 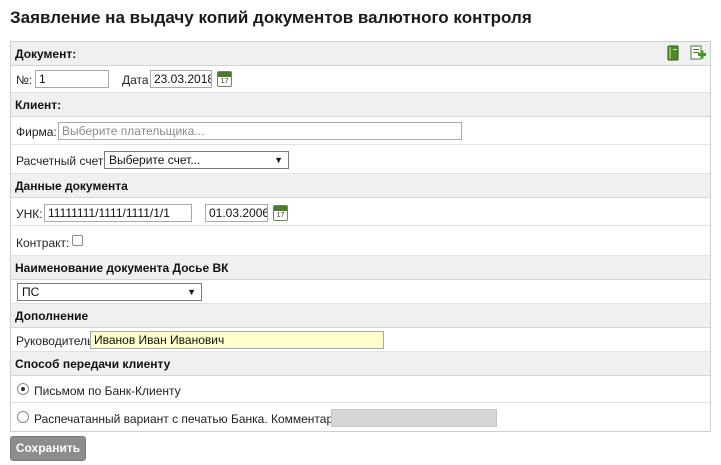 I want to click on unk-label: УНК:, so click(x=29, y=214).